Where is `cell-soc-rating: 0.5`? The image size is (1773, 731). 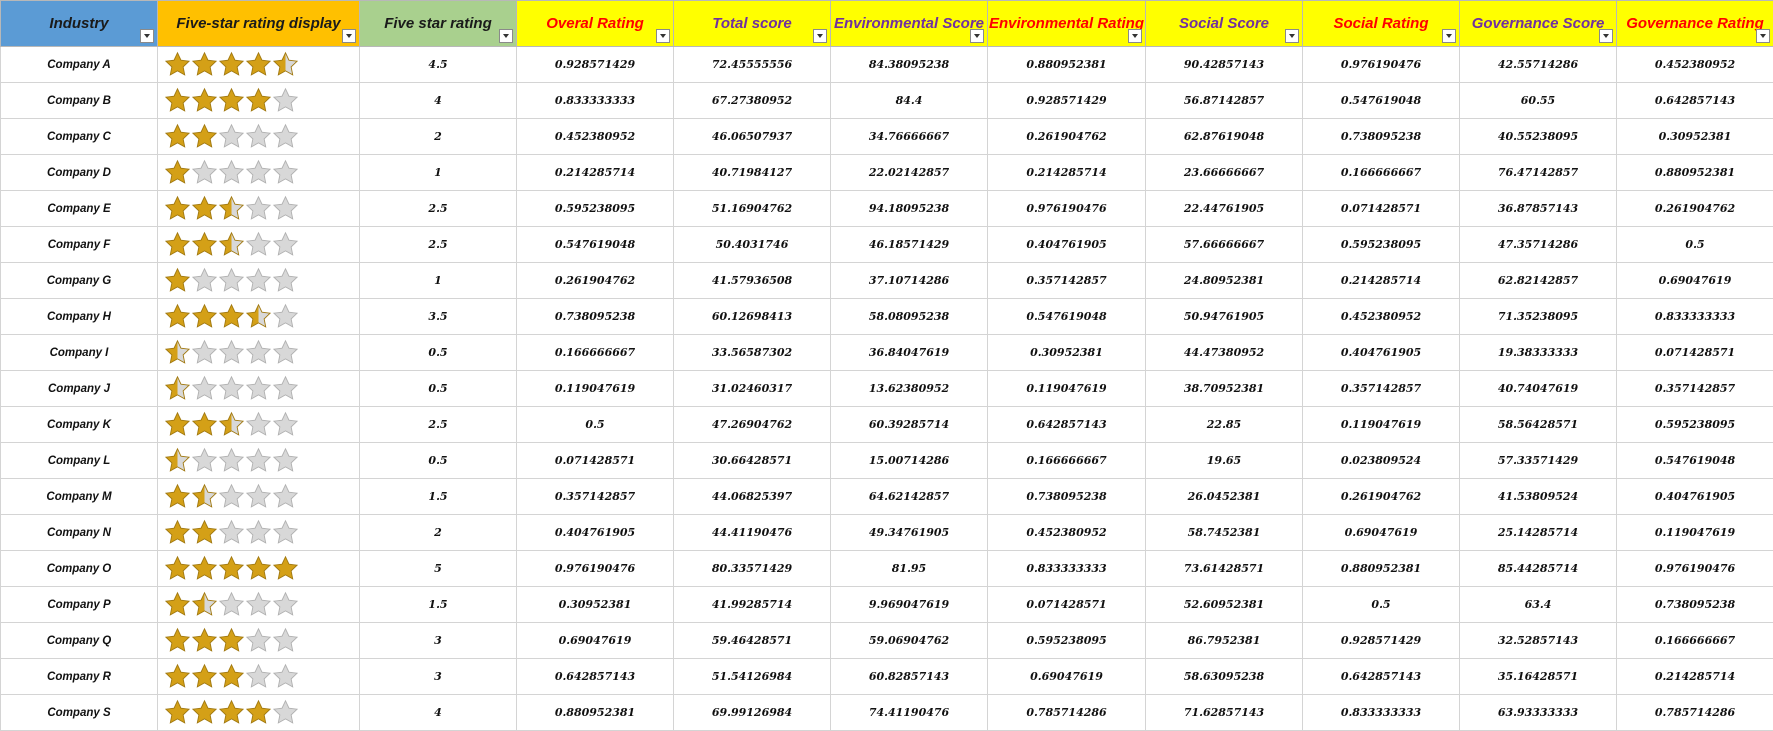 cell-soc-rating: 0.5 is located at coordinates (1381, 605).